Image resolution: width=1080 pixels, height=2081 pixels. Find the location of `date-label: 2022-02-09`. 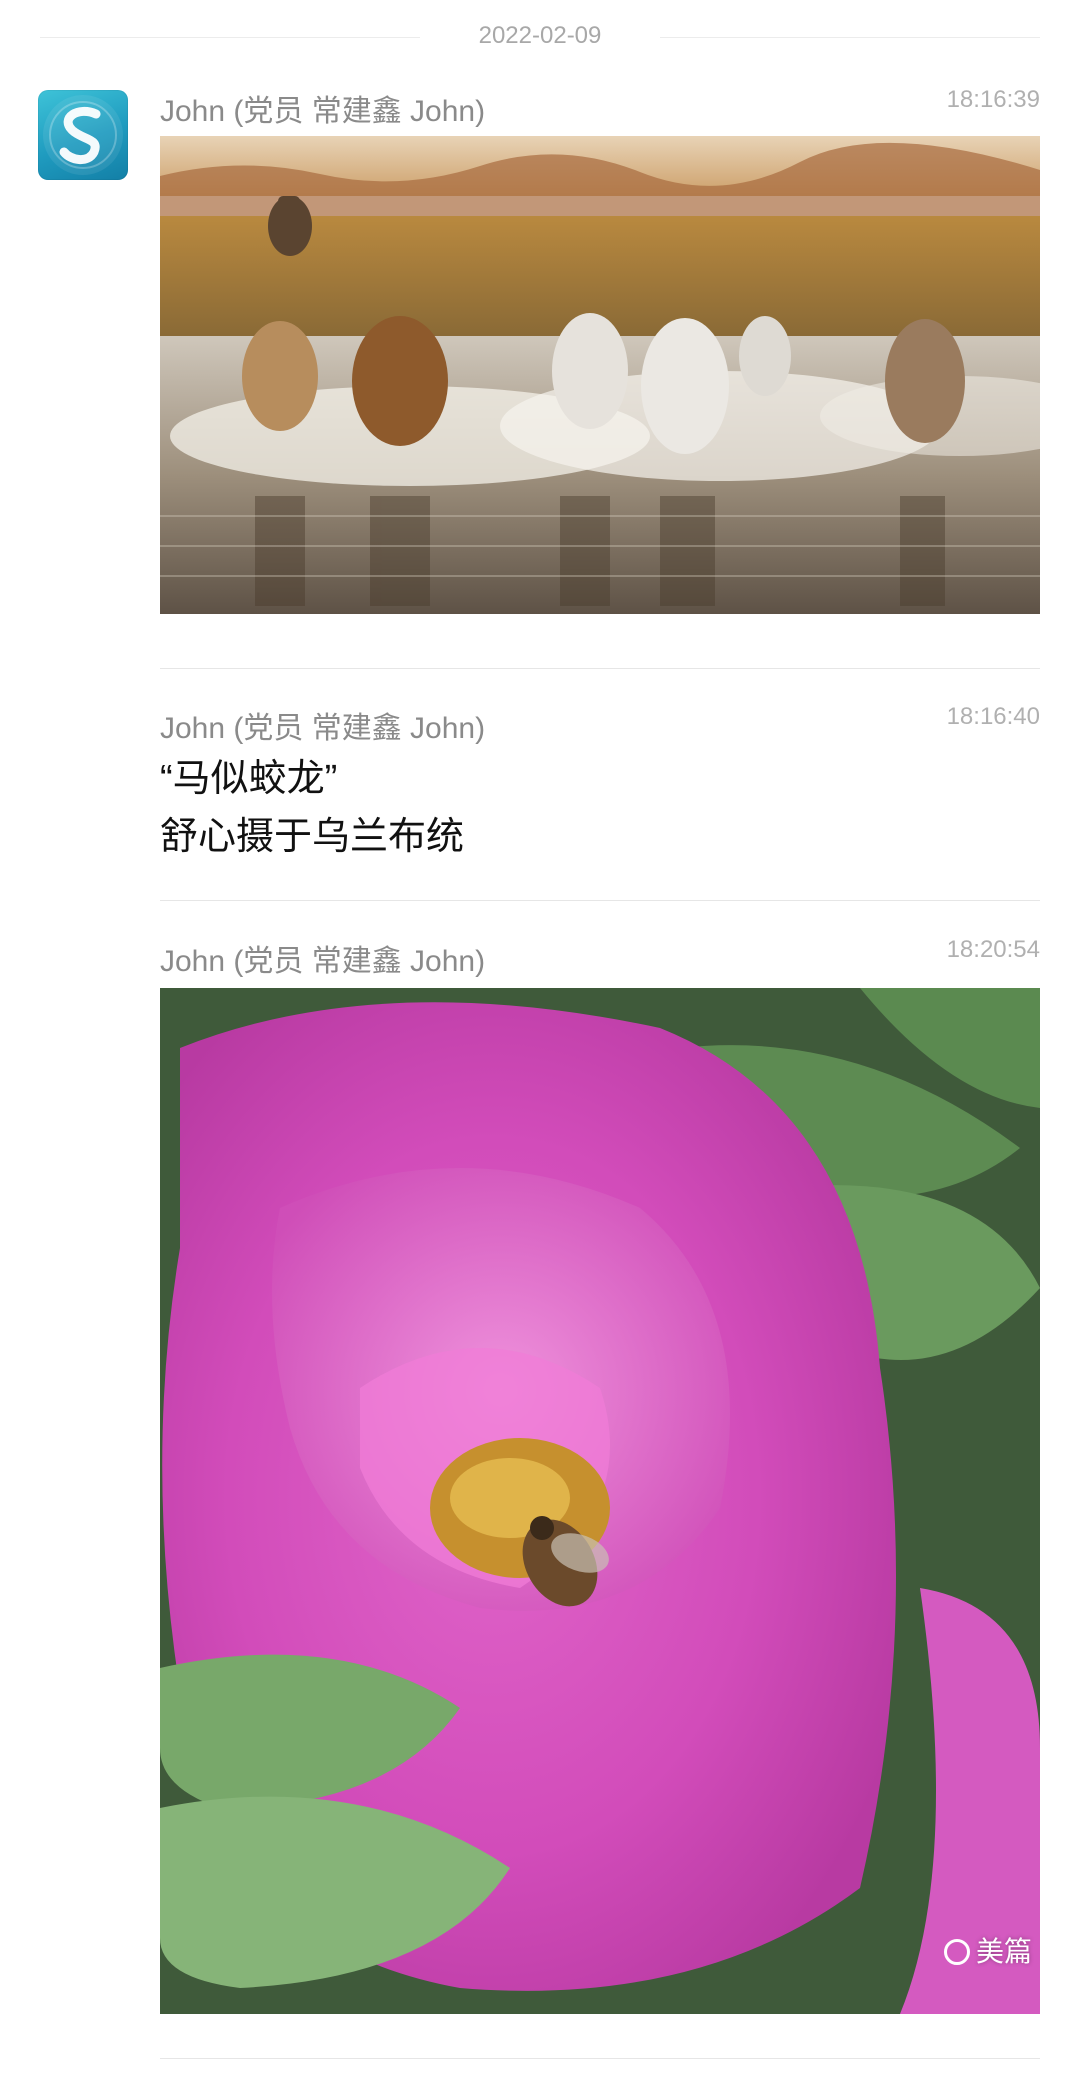

date-label: 2022-02-09 is located at coordinates (540, 35).